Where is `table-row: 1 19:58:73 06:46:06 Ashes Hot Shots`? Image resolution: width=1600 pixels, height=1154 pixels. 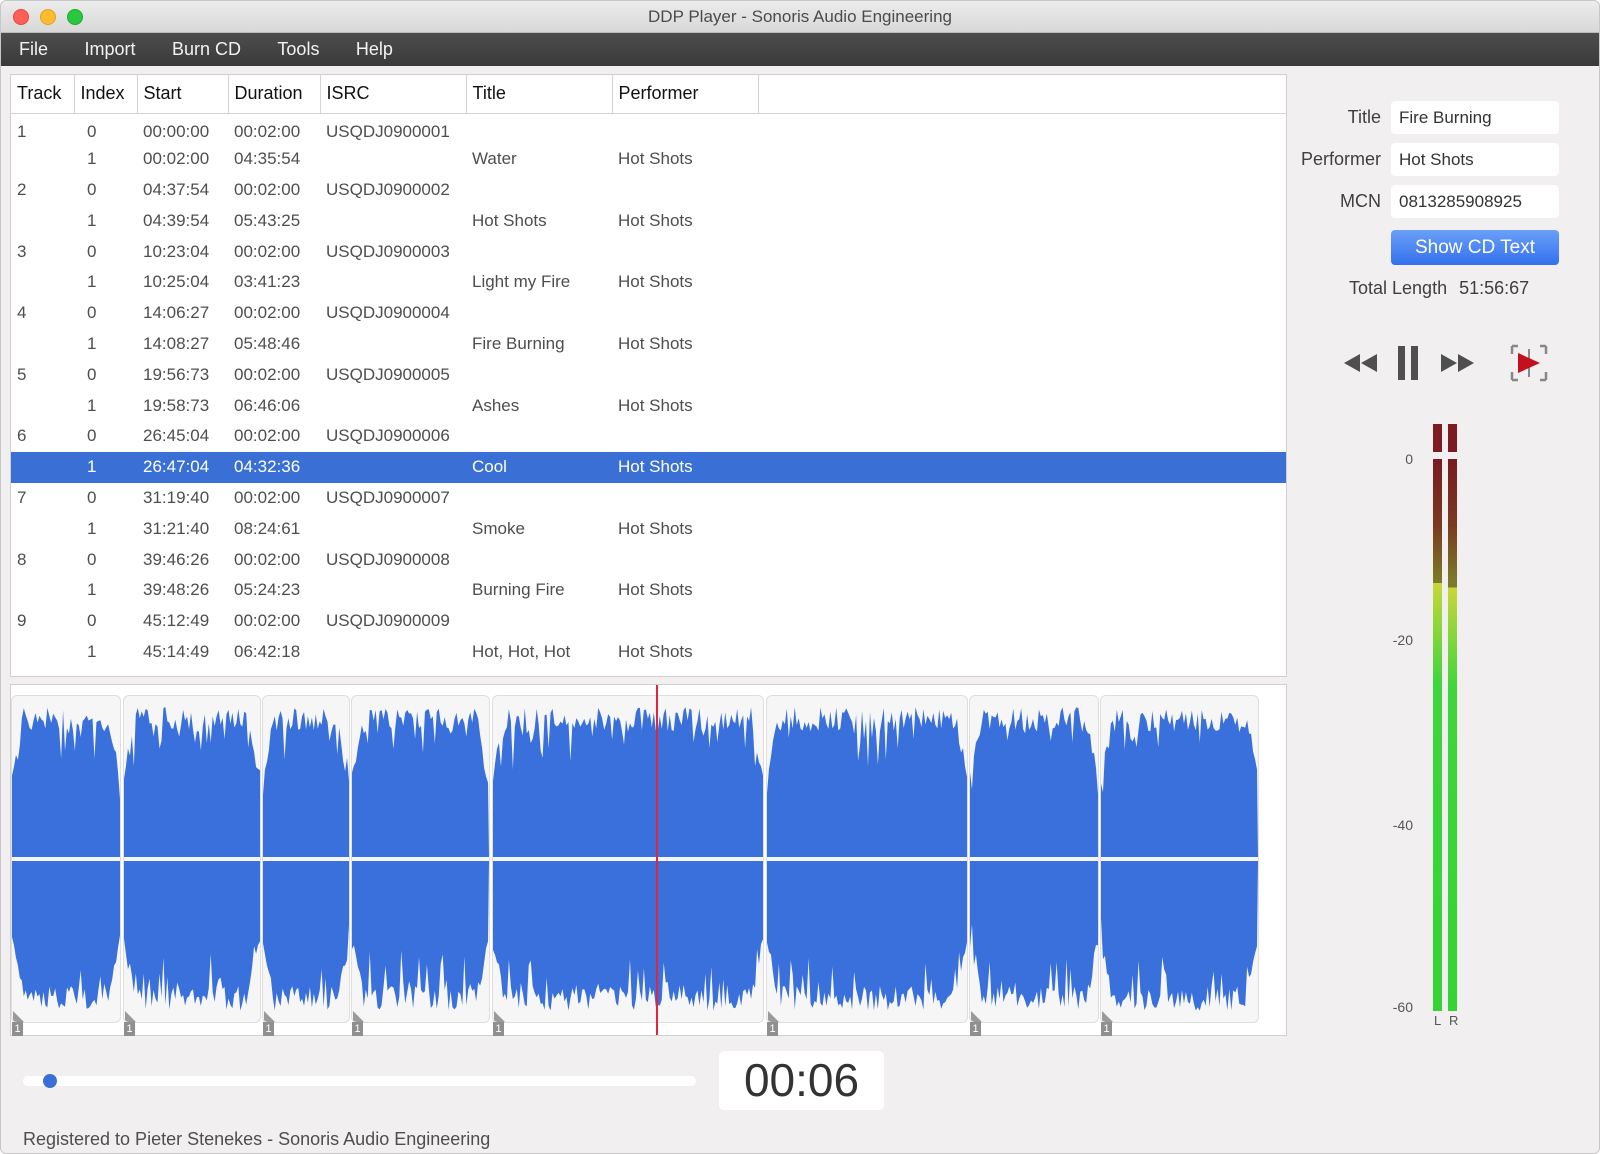
table-row: 1 19:58:73 06:46:06 Ashes Hot Shots is located at coordinates (648, 405).